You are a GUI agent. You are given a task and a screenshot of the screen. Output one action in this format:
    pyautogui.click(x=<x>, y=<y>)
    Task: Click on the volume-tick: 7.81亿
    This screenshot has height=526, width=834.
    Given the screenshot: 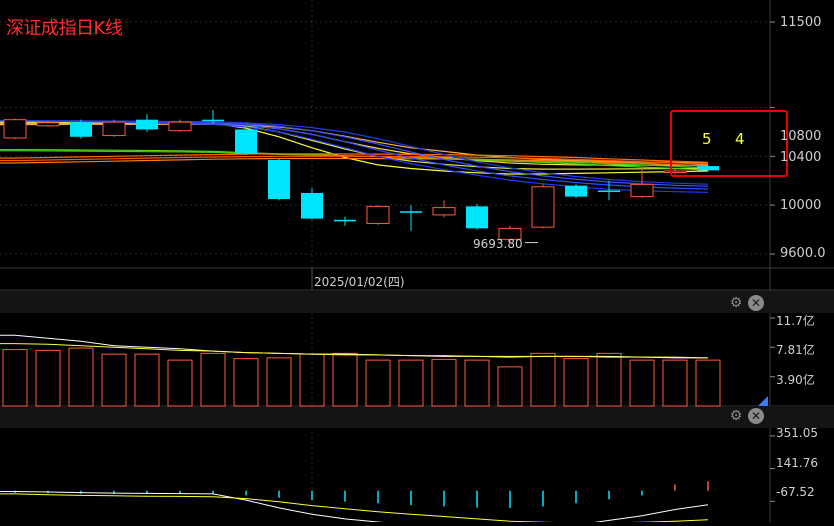 What is the action you would take?
    pyautogui.click(x=795, y=350)
    